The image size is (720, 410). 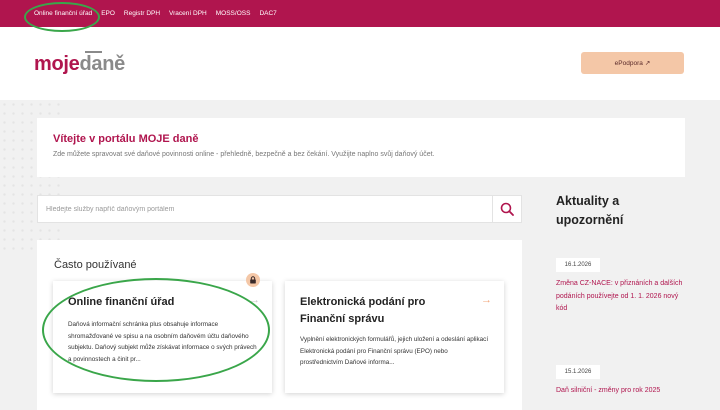 What do you see at coordinates (126, 139) in the screenshot?
I see `welcome-title: Vítejte v portálu MOJE daně` at bounding box center [126, 139].